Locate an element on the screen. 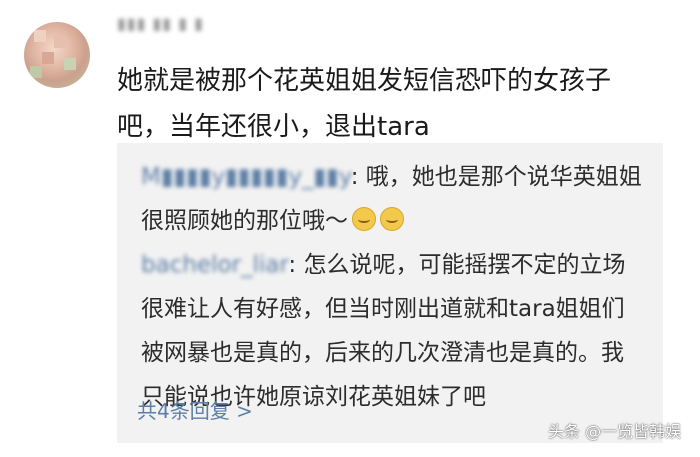 The width and height of the screenshot is (700, 457). reply-username: bachelor_liar is located at coordinates (214, 265).